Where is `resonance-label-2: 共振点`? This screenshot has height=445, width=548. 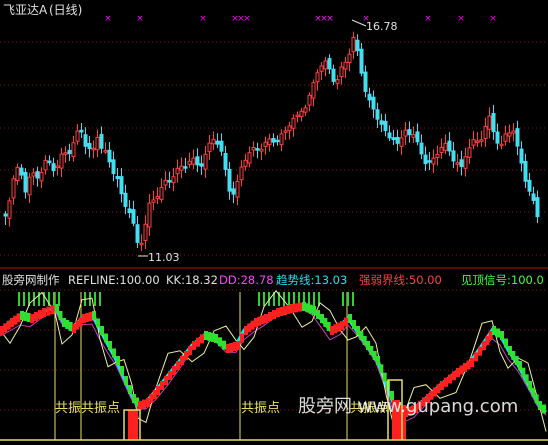
resonance-label-2: 共振点 is located at coordinates (260, 408).